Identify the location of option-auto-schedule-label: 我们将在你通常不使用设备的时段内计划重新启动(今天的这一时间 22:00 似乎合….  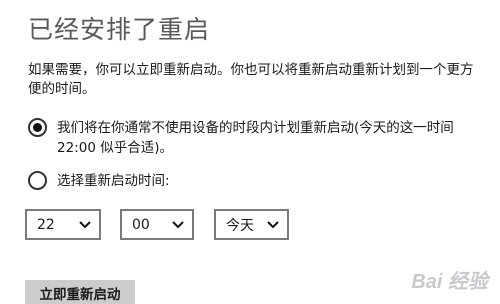
(255, 138).